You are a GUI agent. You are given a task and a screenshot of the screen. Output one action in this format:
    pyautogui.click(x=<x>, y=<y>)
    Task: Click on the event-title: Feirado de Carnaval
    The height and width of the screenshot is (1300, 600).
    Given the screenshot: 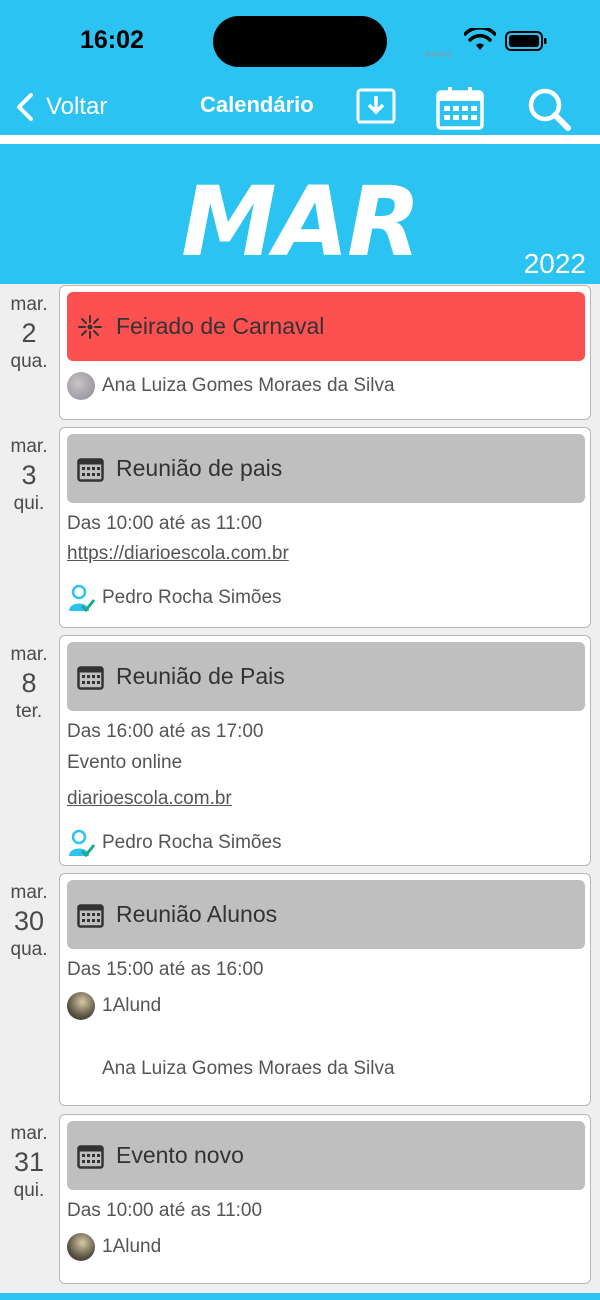 What is the action you would take?
    pyautogui.click(x=220, y=326)
    